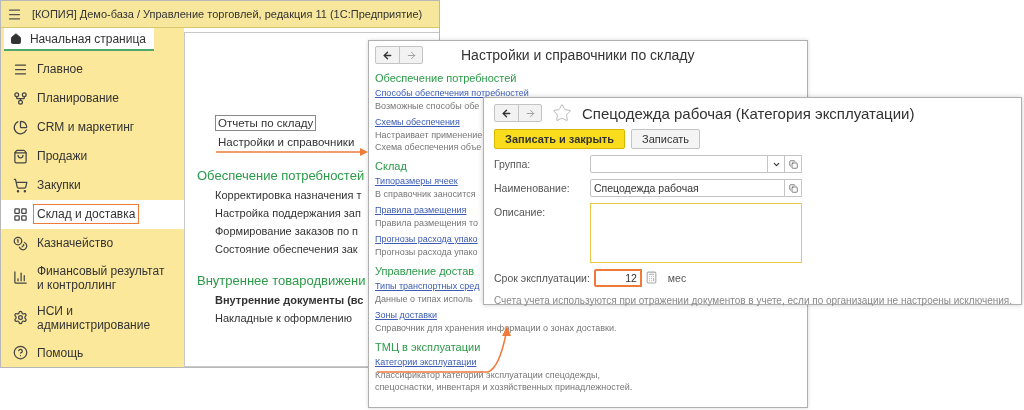 The width and height of the screenshot is (1024, 410). Describe the element at coordinates (20, 214) in the screenshot. I see `grid-icon` at that location.